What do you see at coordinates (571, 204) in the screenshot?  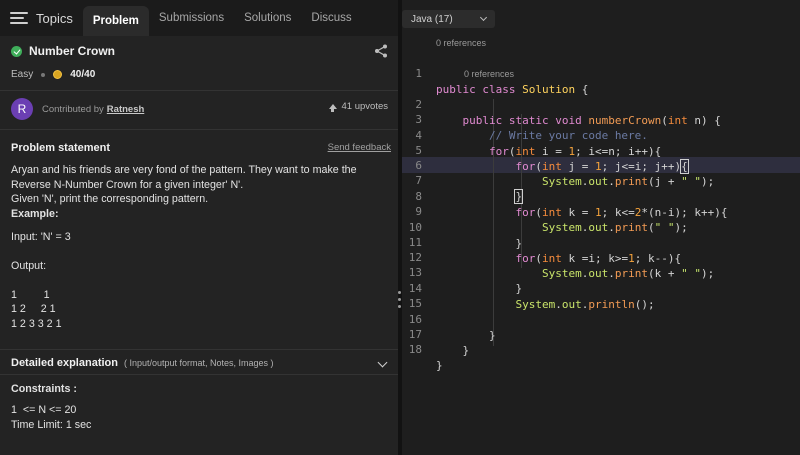 I see `code-line: 8 for(int k = 1; k<=2*(n-i); k++){` at bounding box center [571, 204].